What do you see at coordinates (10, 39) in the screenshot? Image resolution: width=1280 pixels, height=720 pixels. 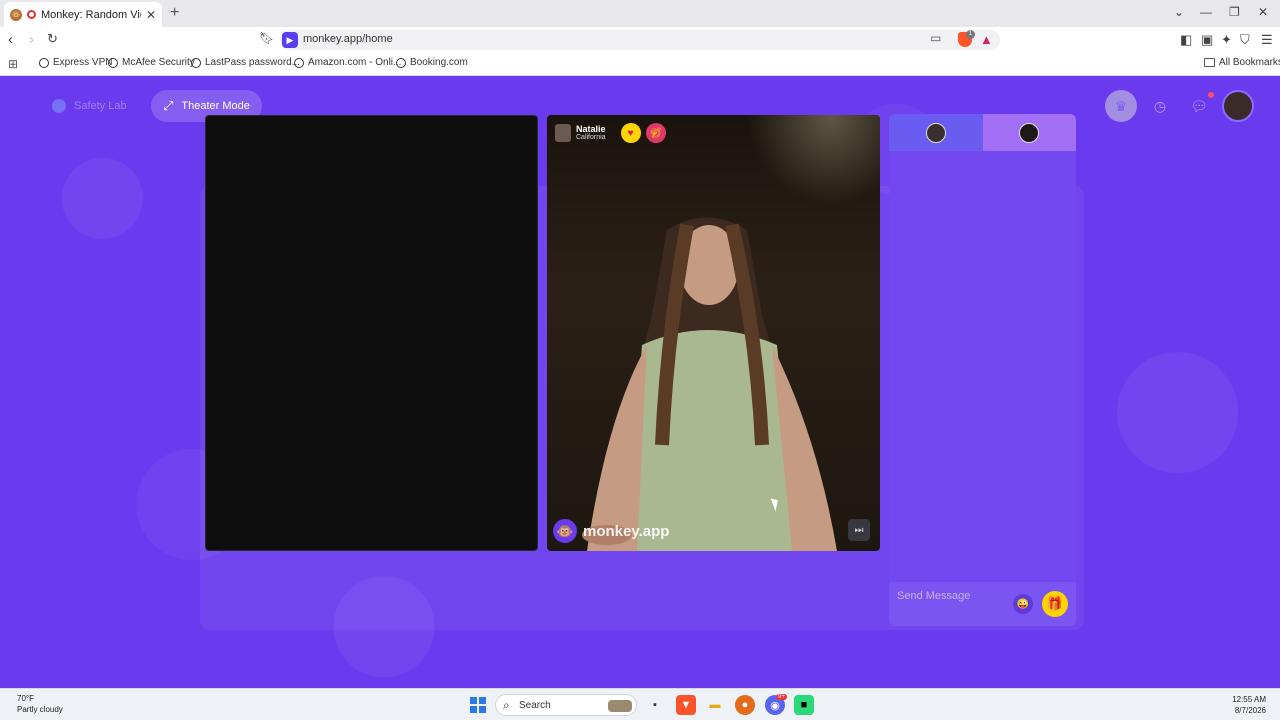 I see `back-icon: ‹` at bounding box center [10, 39].